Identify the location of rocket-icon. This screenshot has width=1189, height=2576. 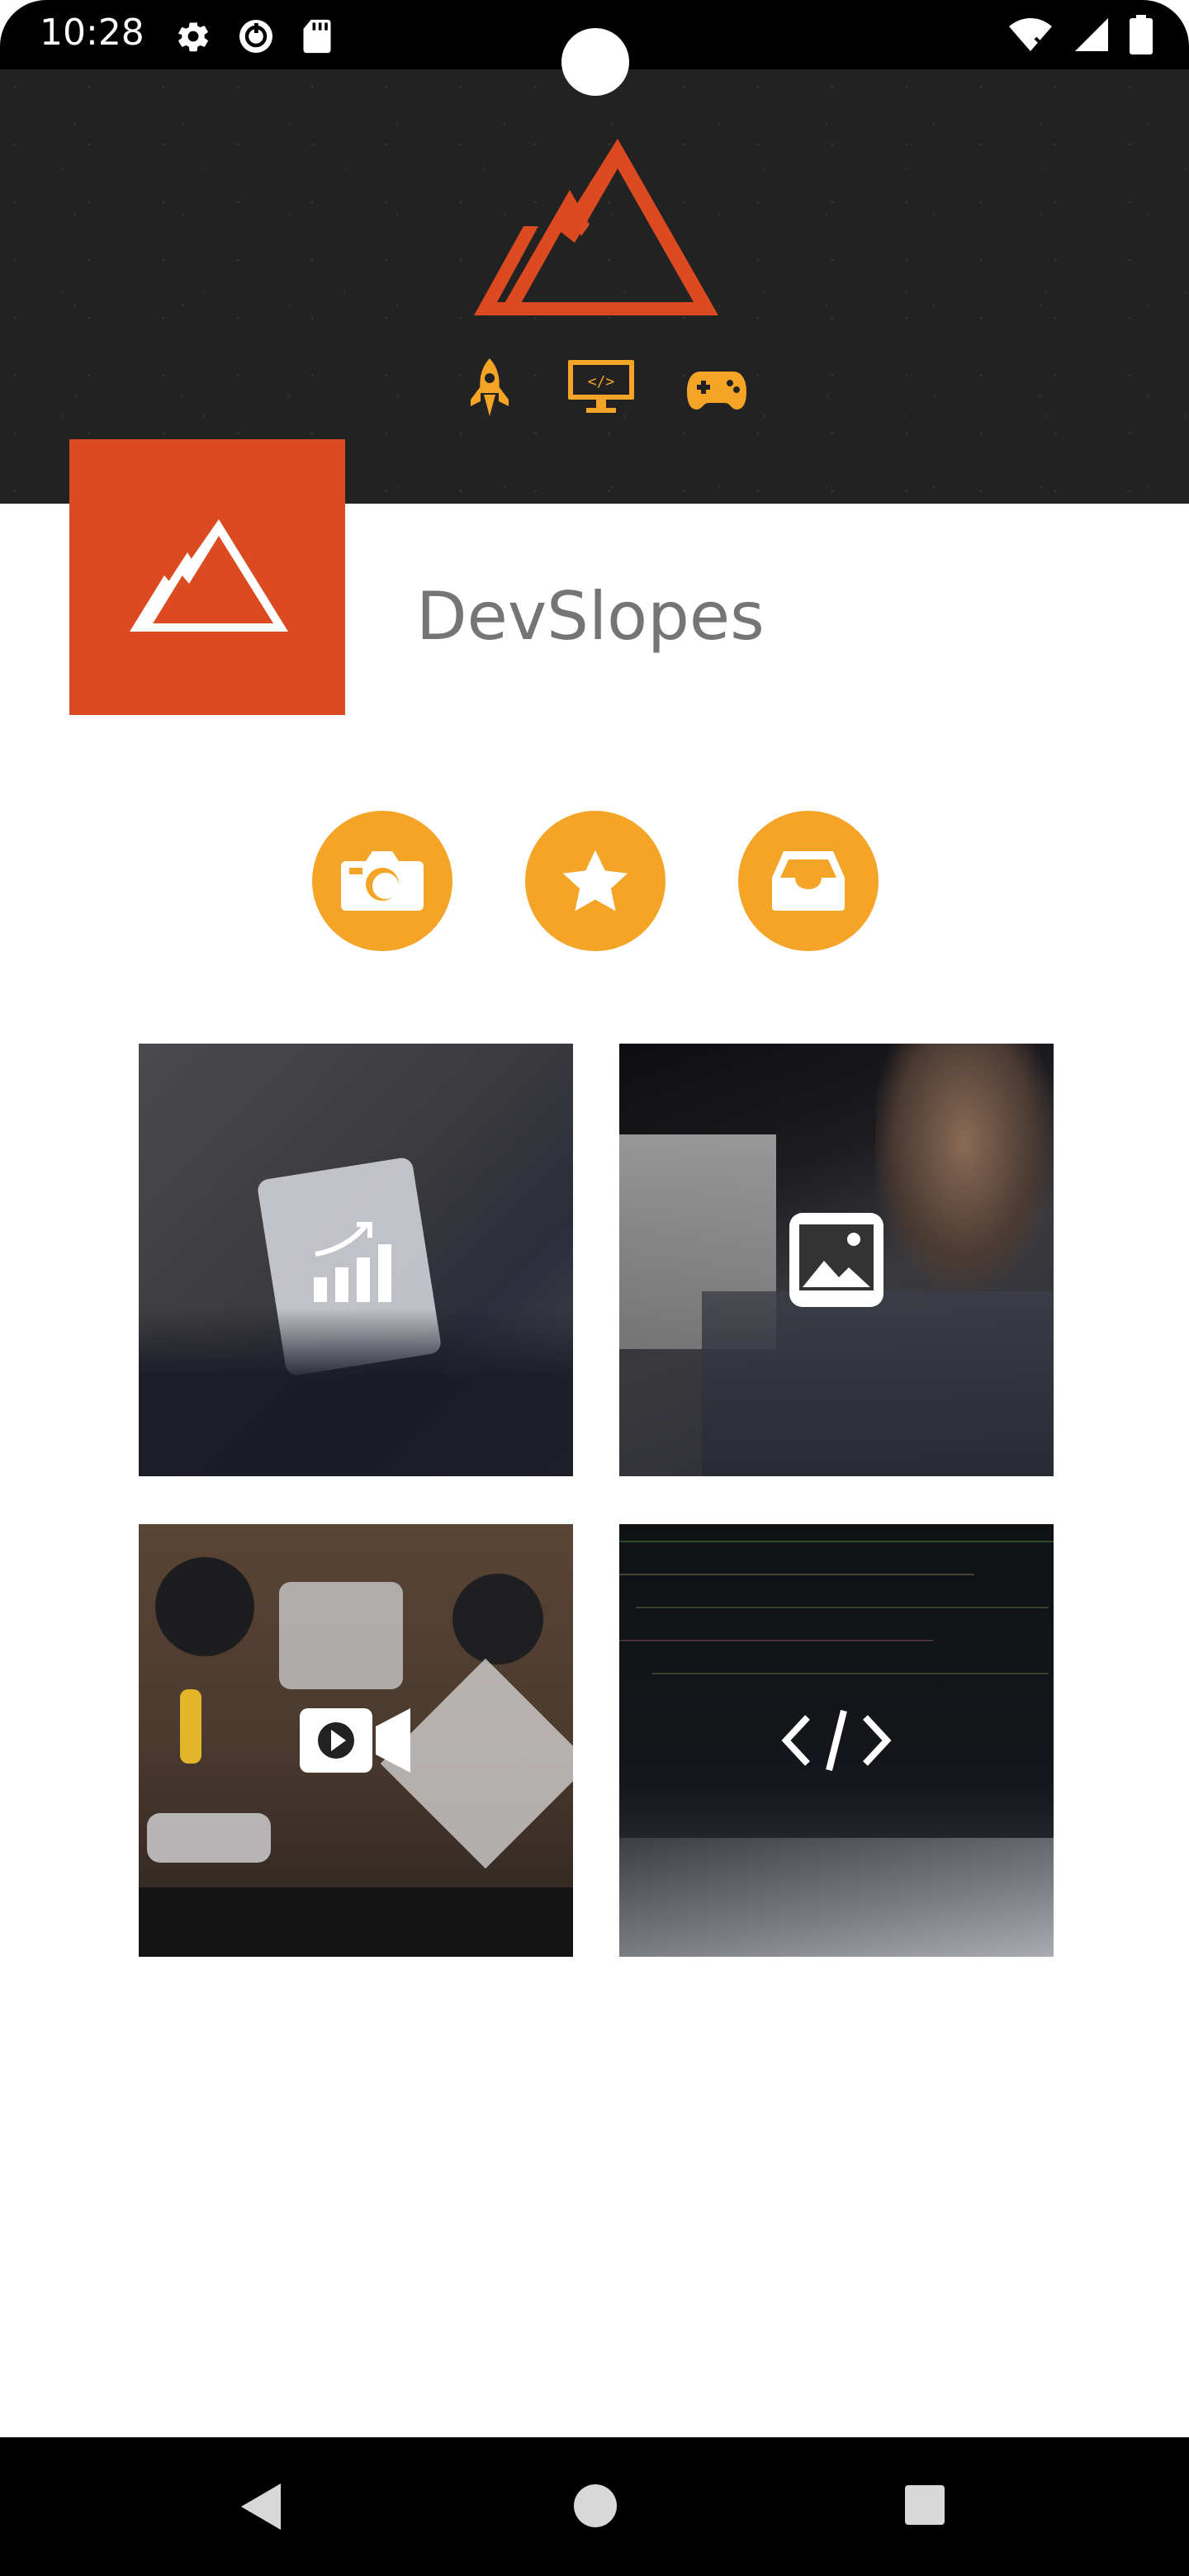
(490, 387).